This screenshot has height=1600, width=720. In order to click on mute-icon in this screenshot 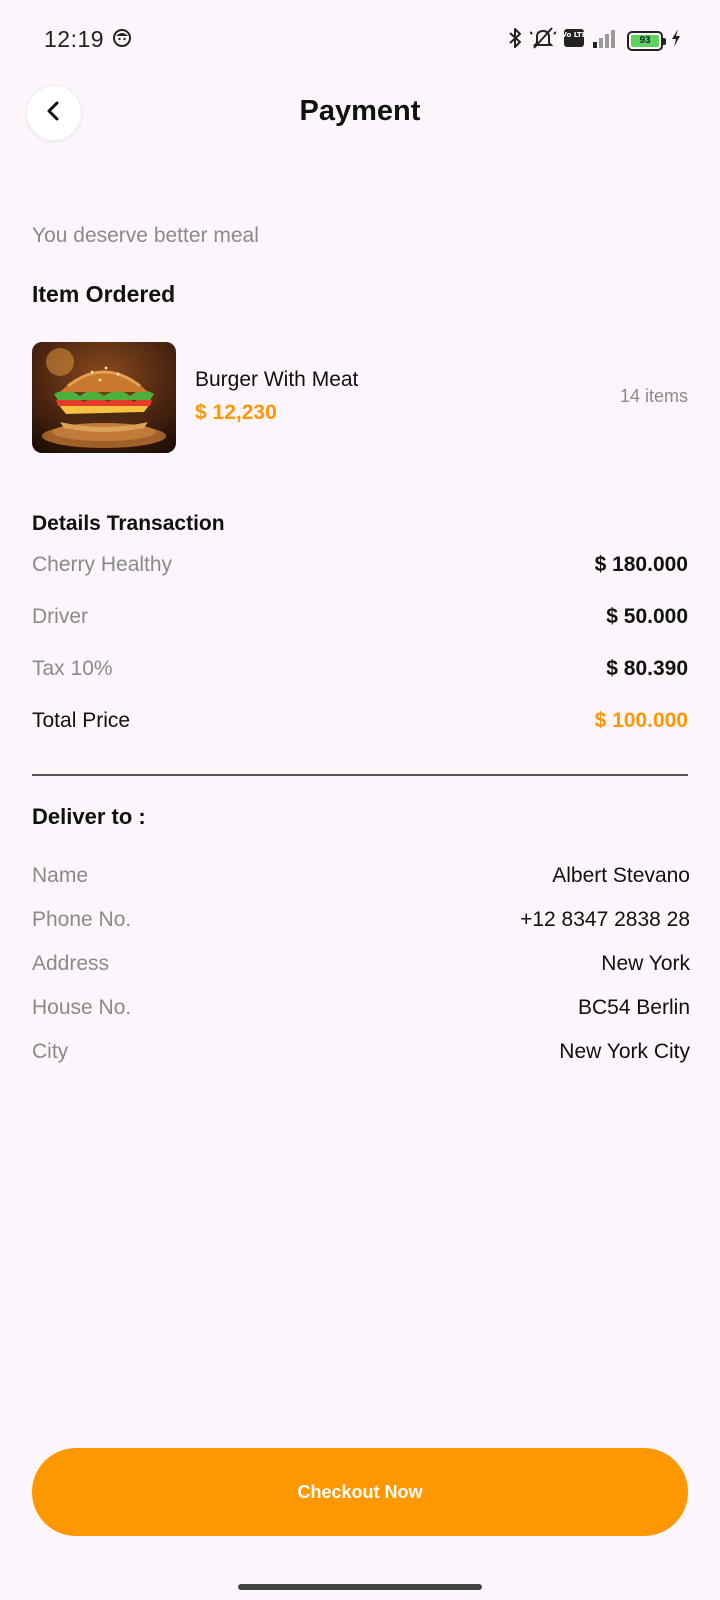, I will do `click(543, 40)`.